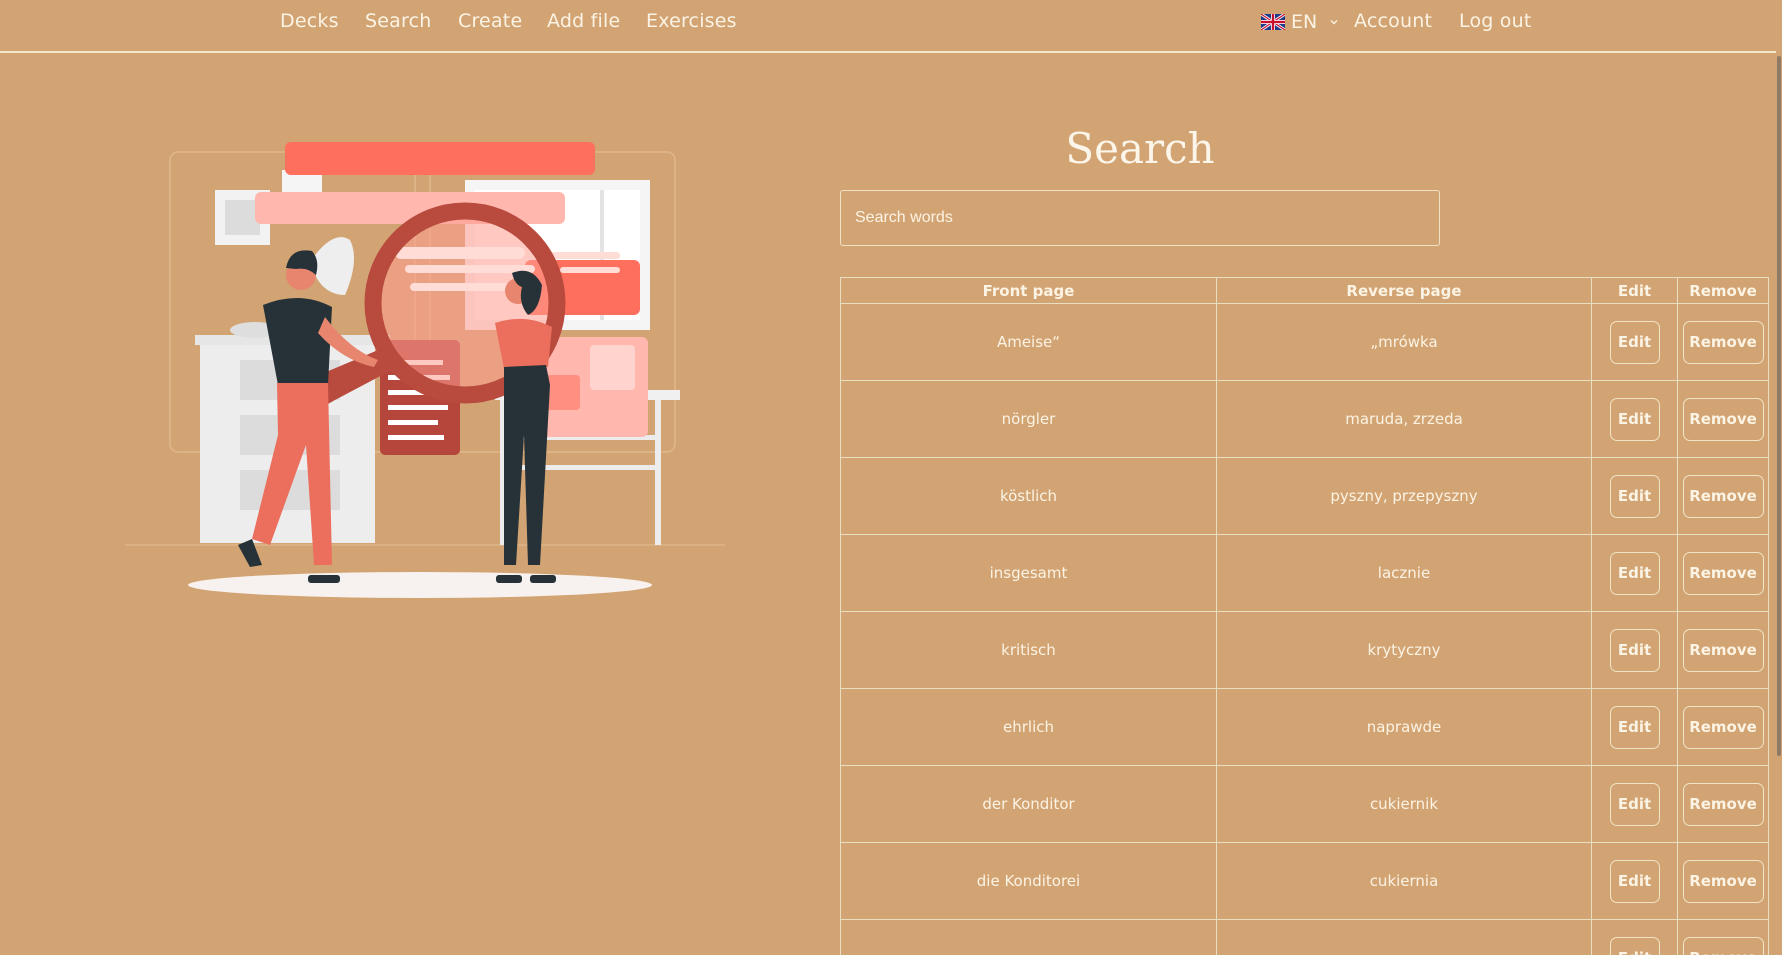 This screenshot has height=955, width=1782. I want to click on reverse-cell: lacznie, so click(1404, 573).